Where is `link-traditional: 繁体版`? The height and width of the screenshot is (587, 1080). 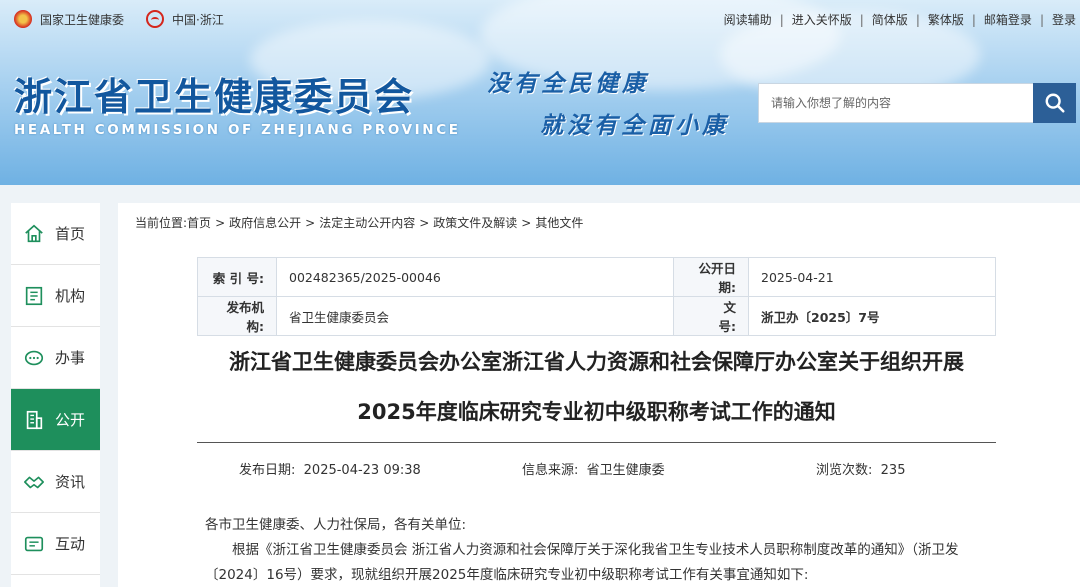
link-traditional: 繁体版 is located at coordinates (946, 19).